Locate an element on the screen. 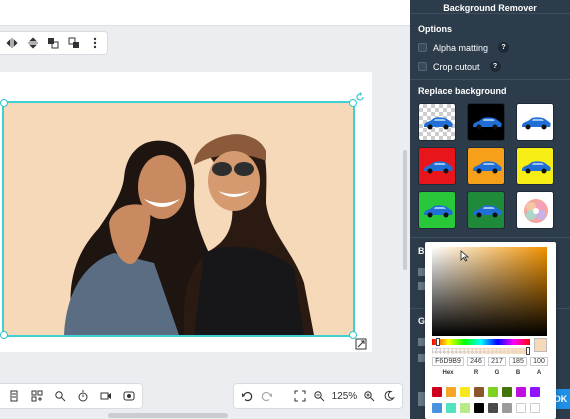 Image resolution: width=570 pixels, height=419 pixels. alpha-label: A is located at coordinates (539, 373).